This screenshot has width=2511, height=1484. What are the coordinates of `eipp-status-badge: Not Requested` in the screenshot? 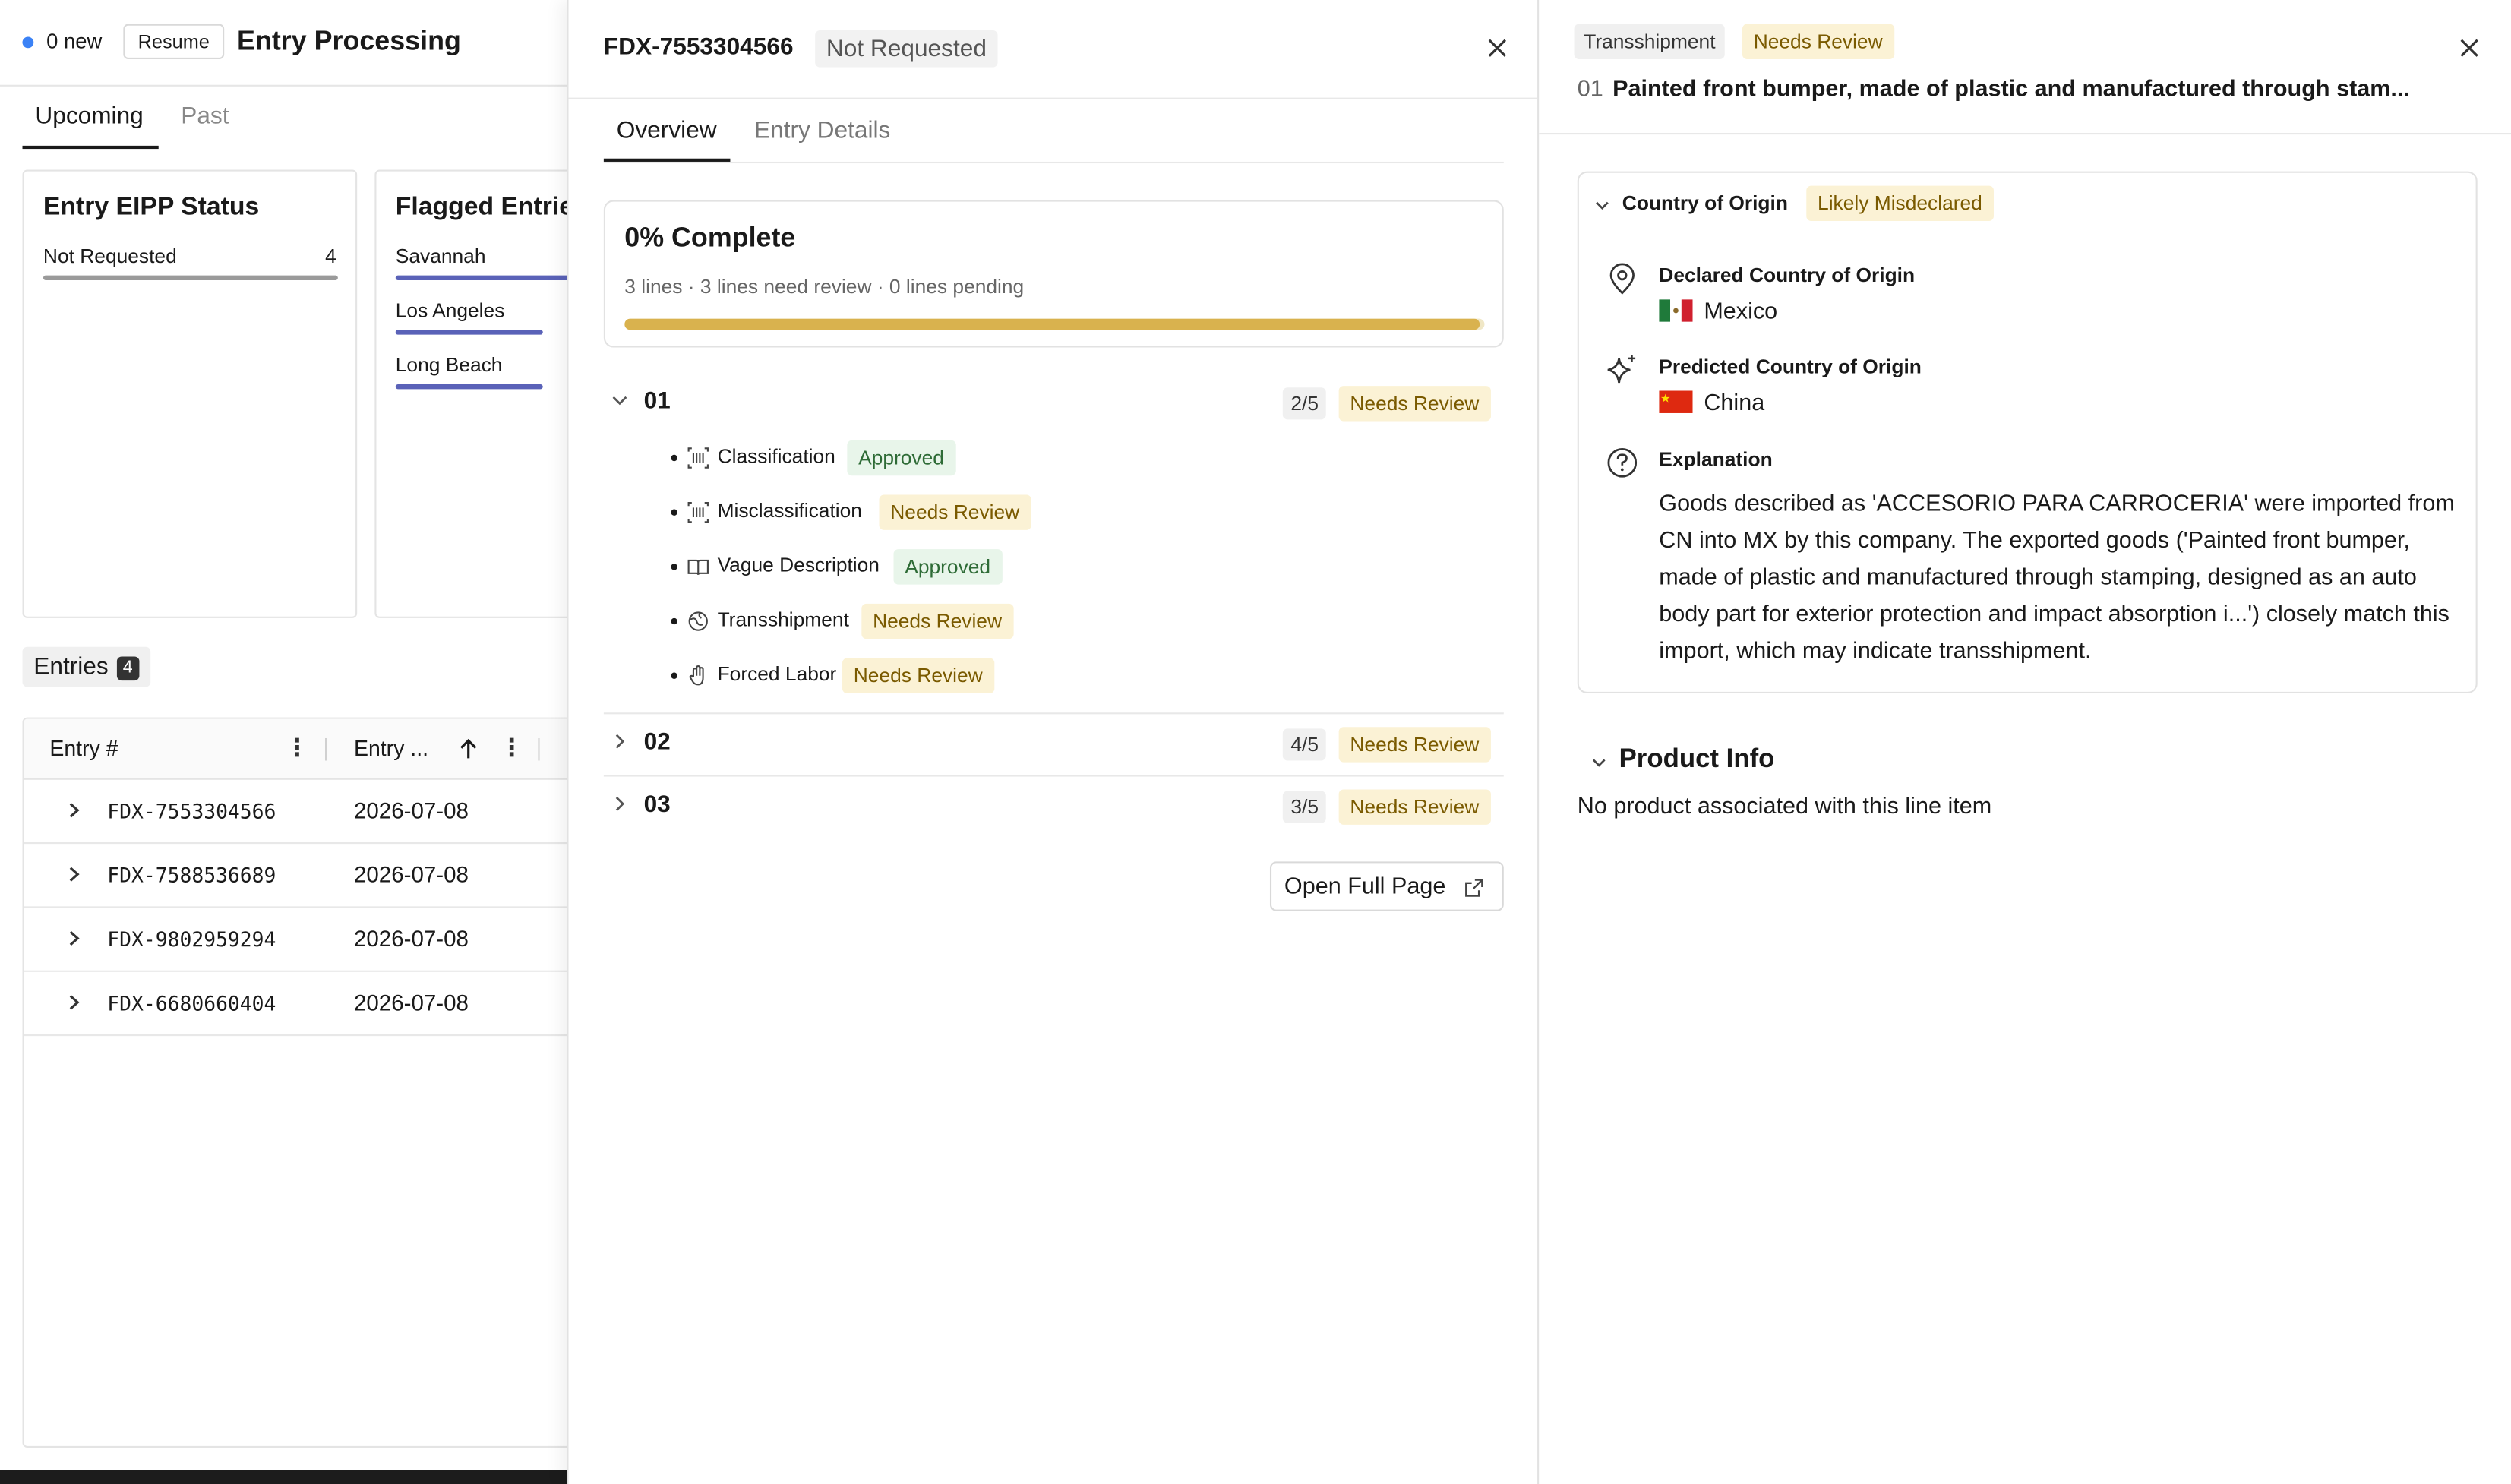 It's located at (906, 49).